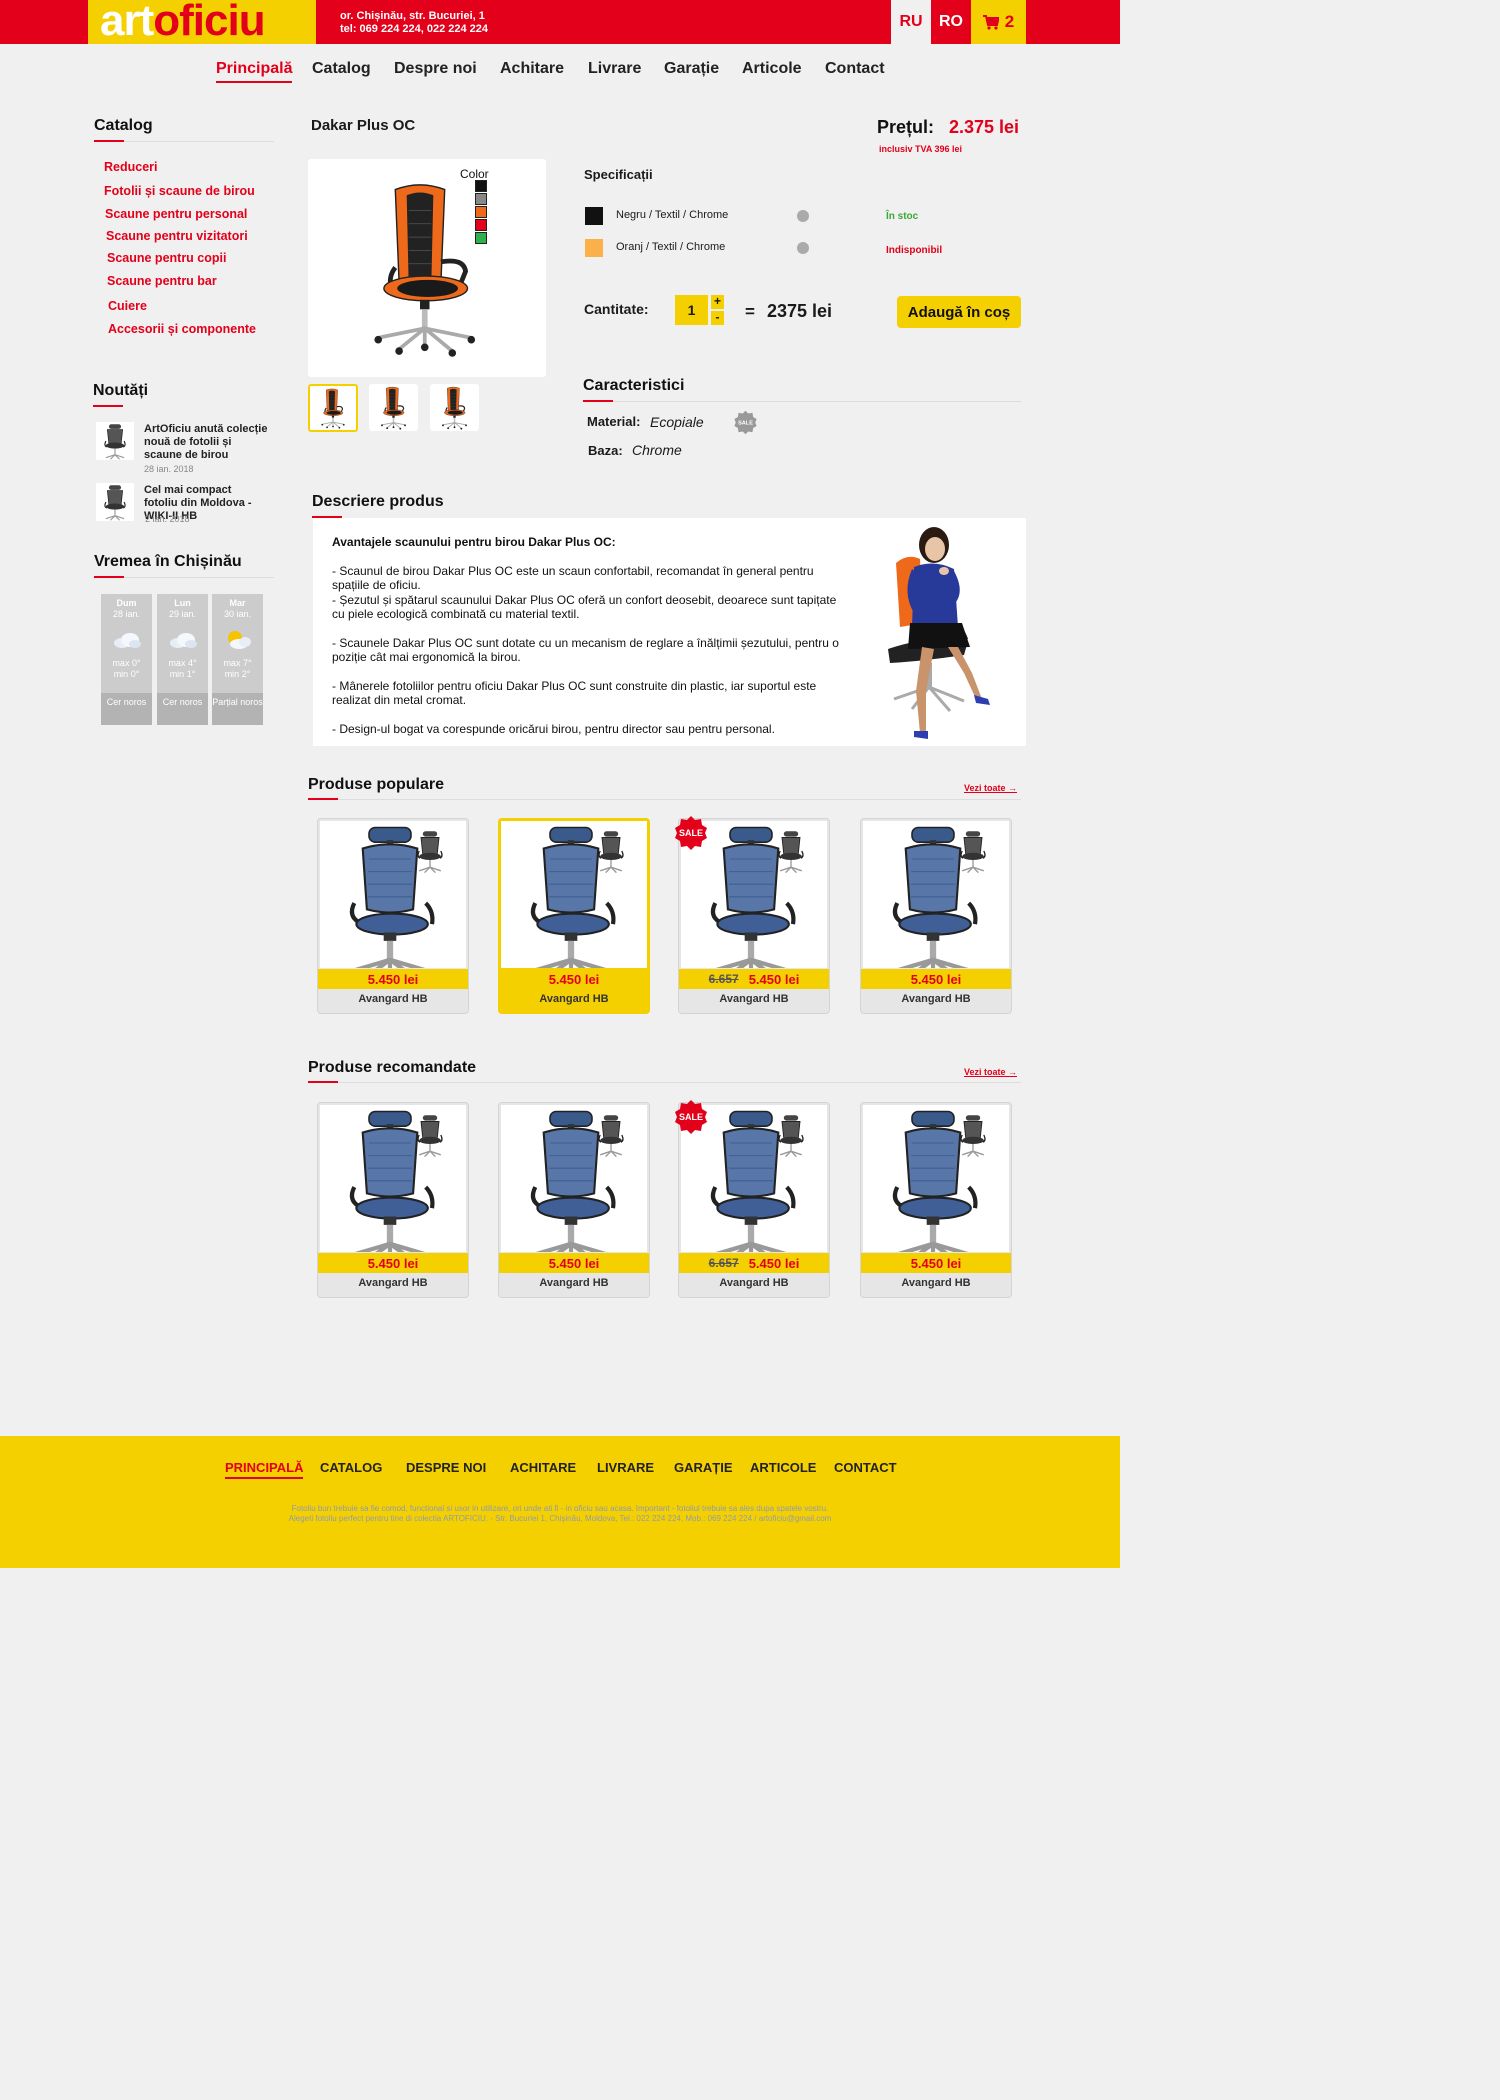  What do you see at coordinates (376, 784) in the screenshot?
I see `popular-title: Produse populare` at bounding box center [376, 784].